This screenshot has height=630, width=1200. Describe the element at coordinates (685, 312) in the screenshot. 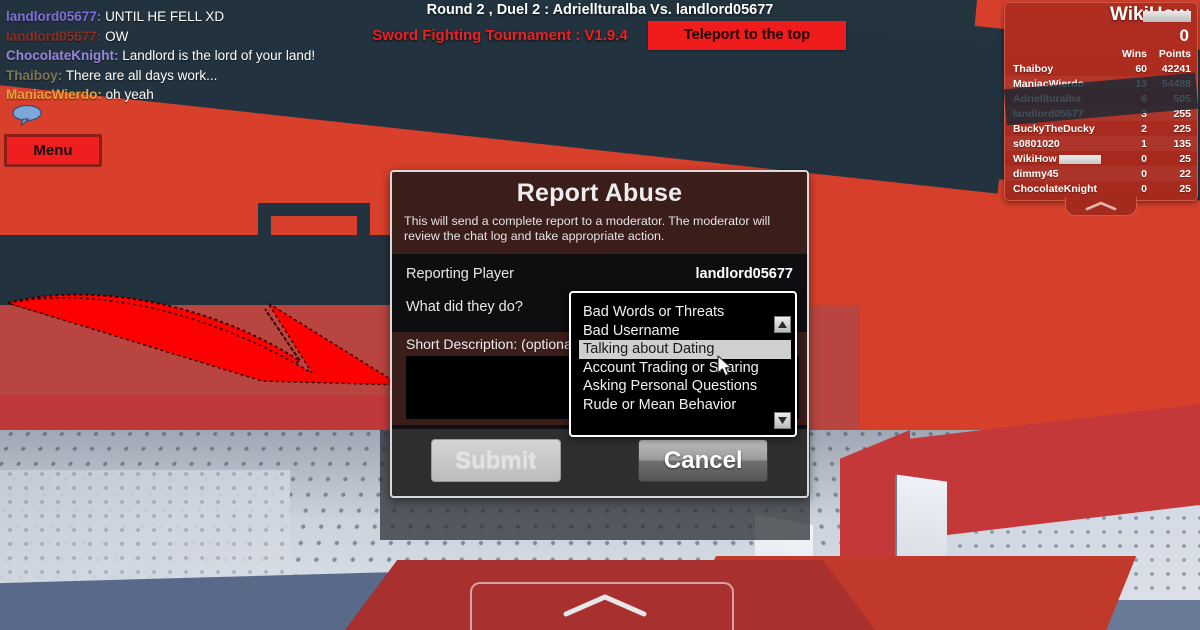

I see `dropdown-option: Bad Words or Threats` at that location.